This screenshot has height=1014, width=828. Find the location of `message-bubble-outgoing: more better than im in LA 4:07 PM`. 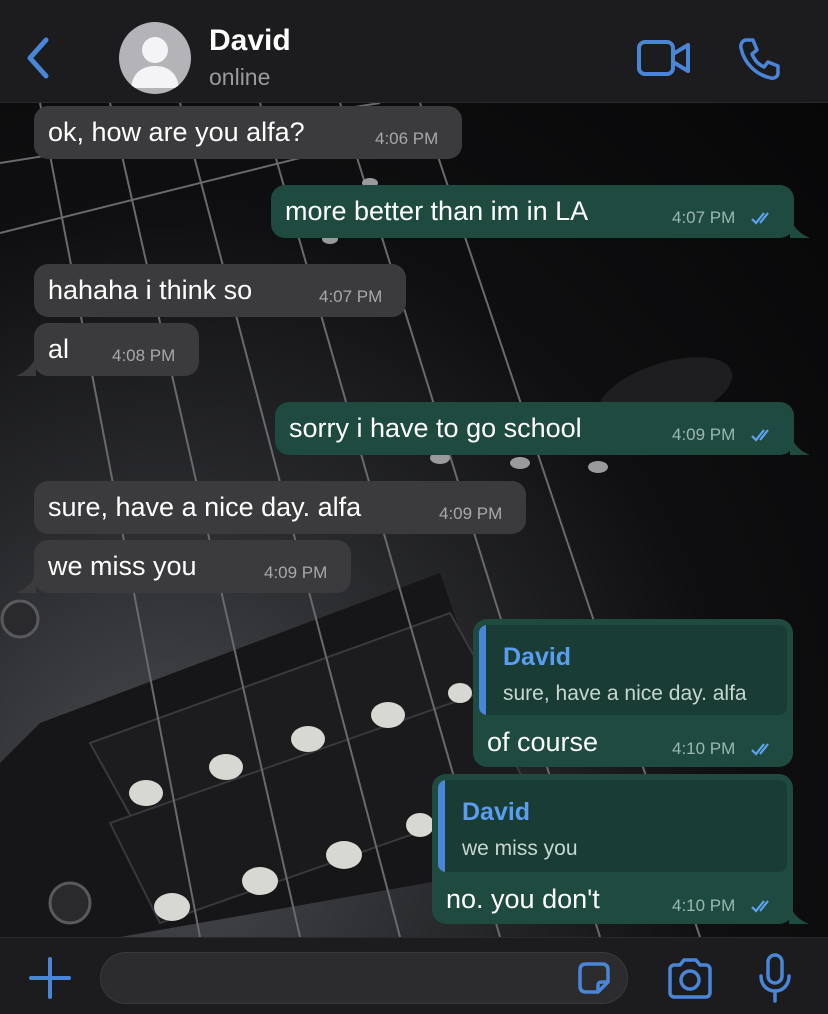

message-bubble-outgoing: more better than im in LA 4:07 PM is located at coordinates (532, 211).